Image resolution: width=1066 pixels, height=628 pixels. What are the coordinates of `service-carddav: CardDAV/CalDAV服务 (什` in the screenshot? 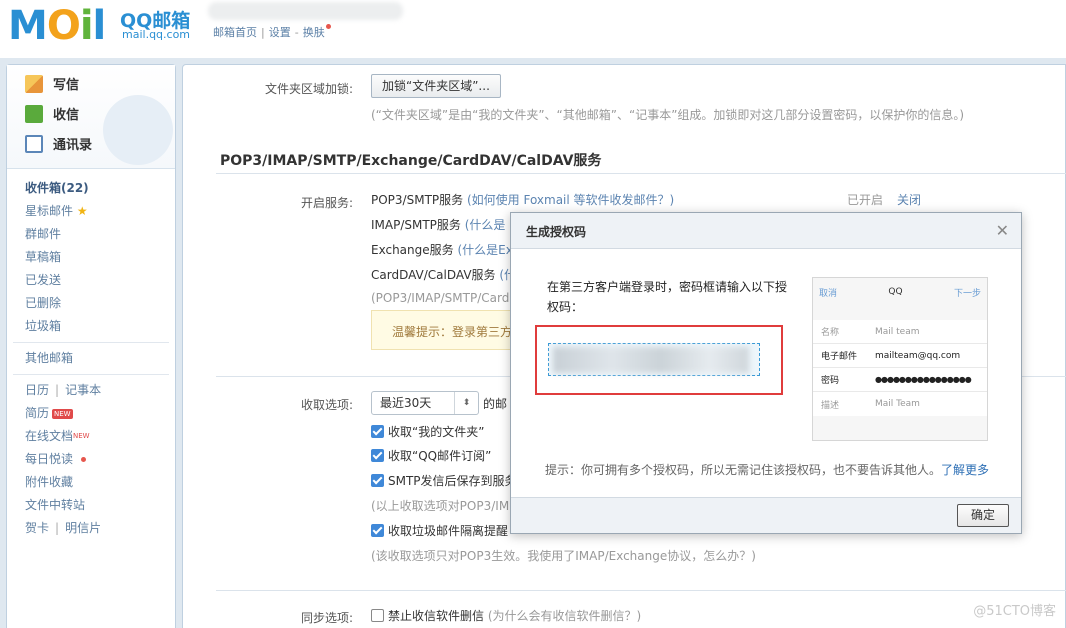 It's located at (443, 274).